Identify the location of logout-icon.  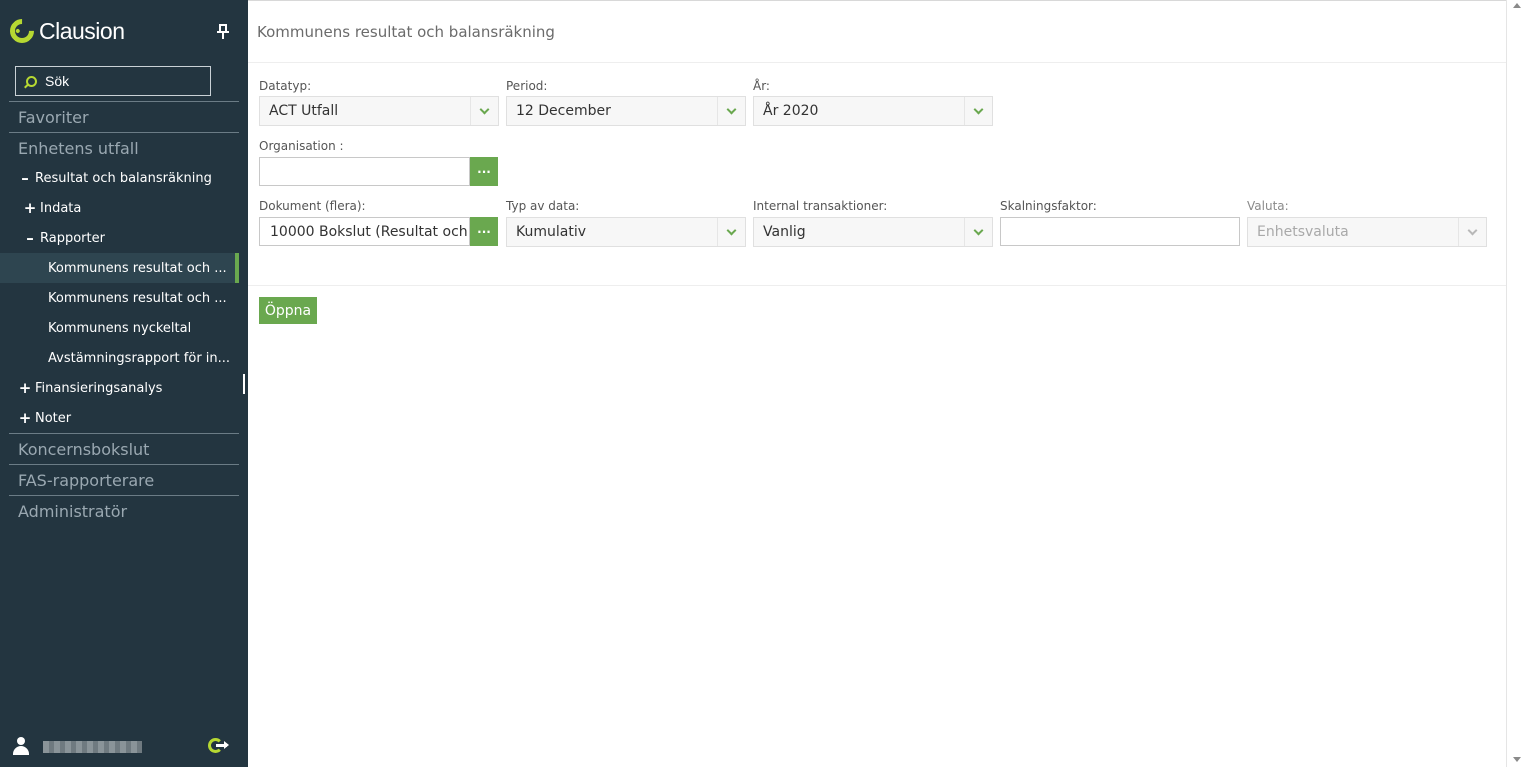
(218, 746).